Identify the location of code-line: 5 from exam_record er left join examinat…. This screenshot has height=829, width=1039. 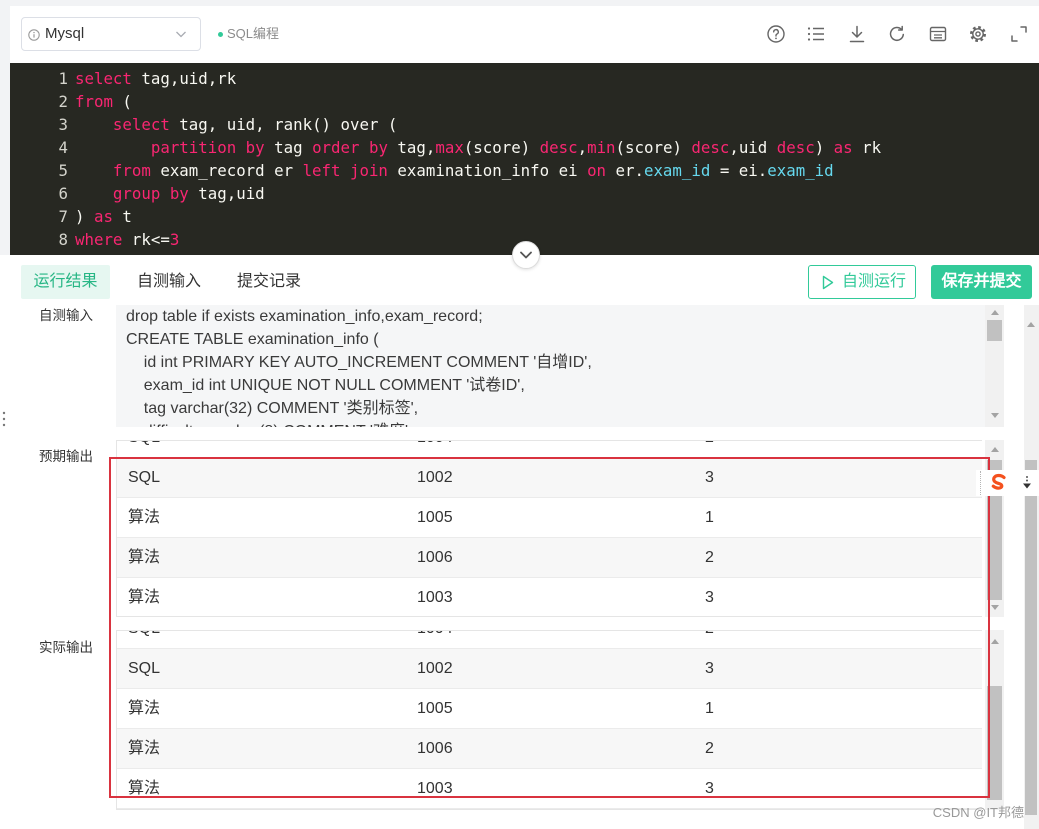
(524, 170).